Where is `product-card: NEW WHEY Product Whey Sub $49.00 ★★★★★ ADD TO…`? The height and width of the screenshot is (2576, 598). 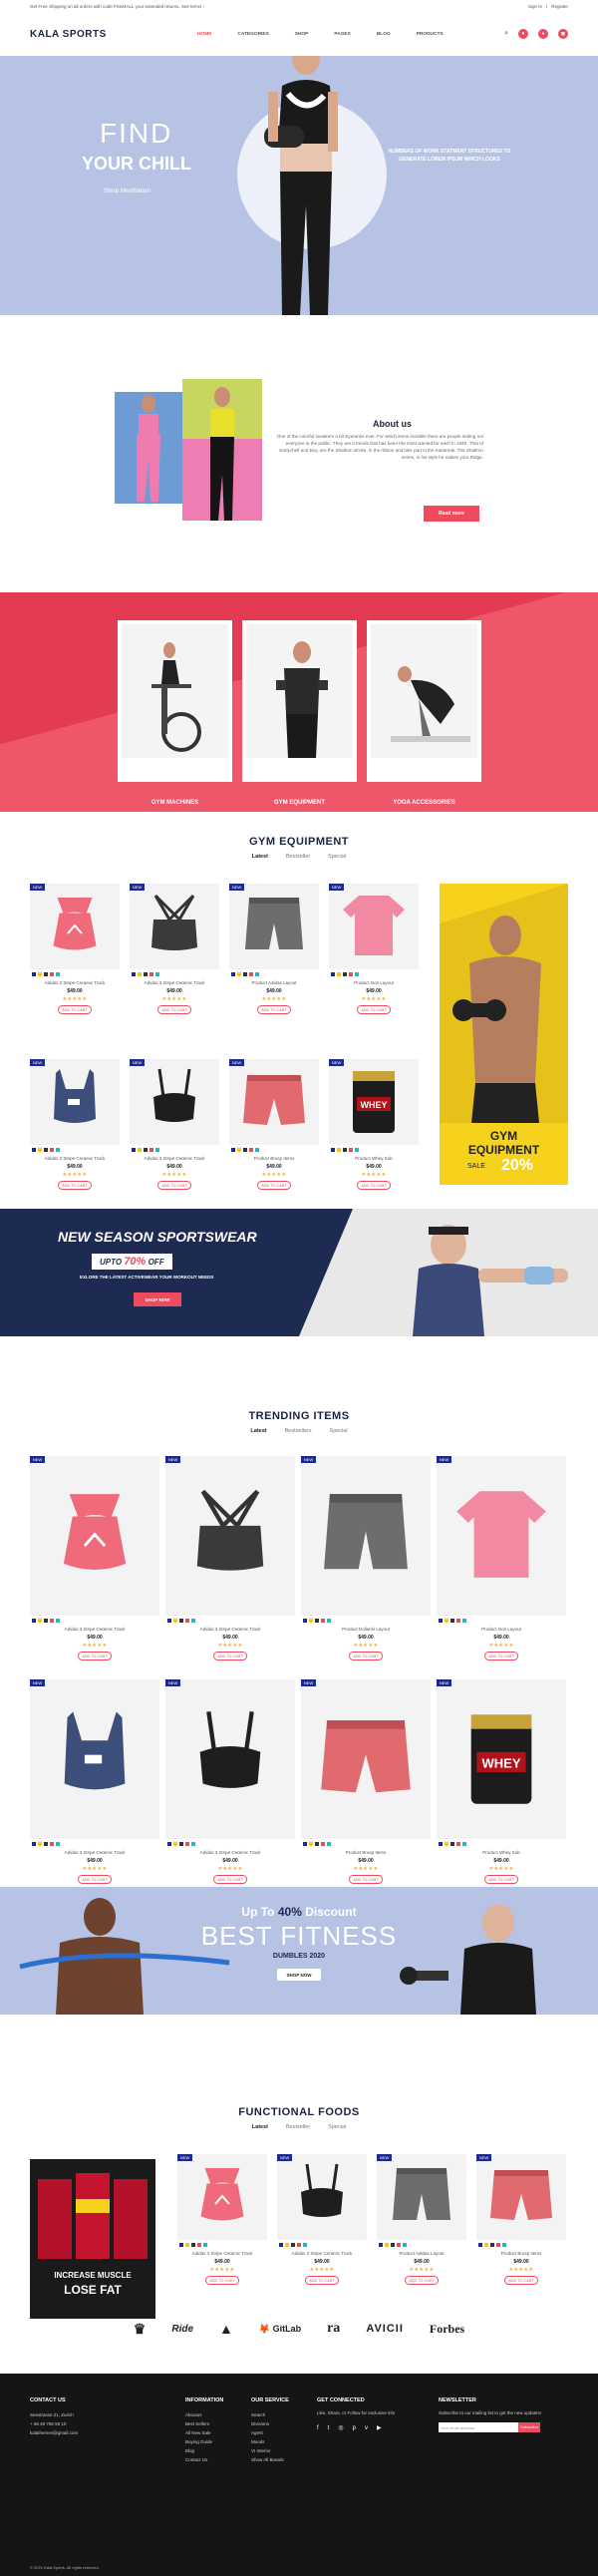
product-card: NEW WHEY Product Whey Sub $49.00 ★★★★★ ADD TO… is located at coordinates (502, 1781).